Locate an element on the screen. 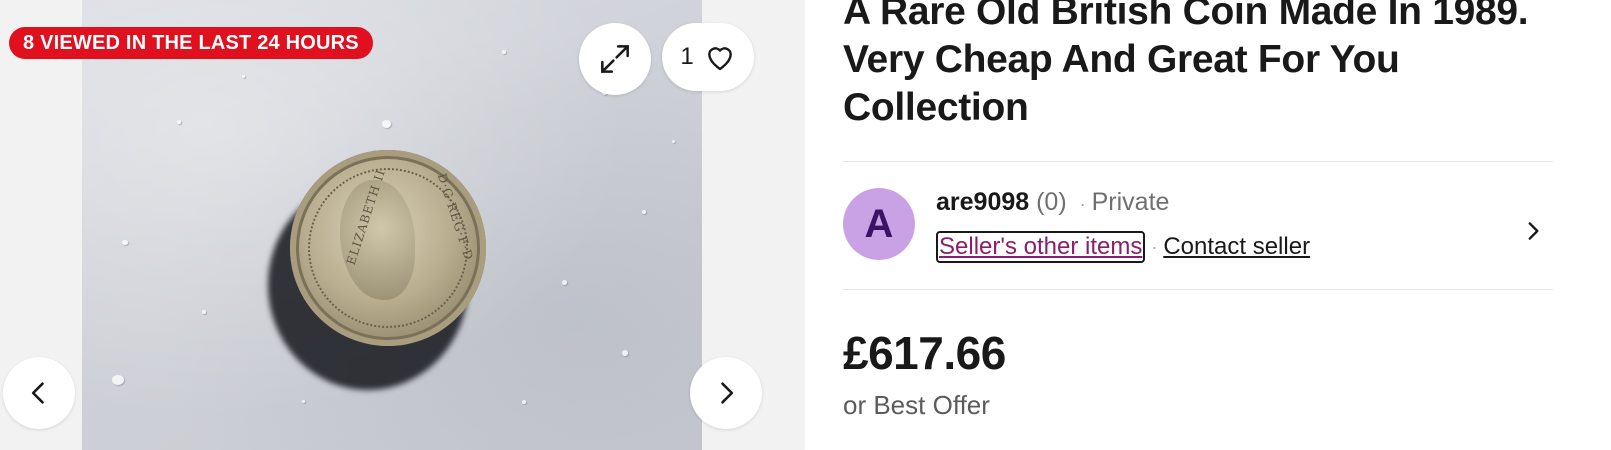 The image size is (1611, 450). seller-feedback: (0) is located at coordinates (1051, 202).